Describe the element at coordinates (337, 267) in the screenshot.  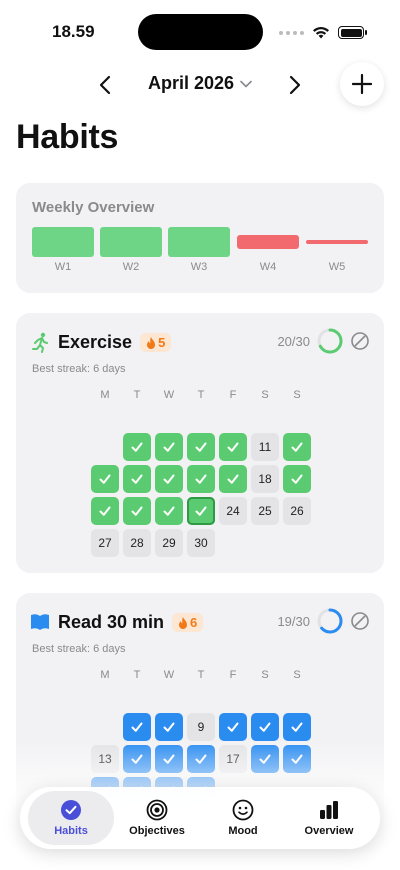
I see `week-label: W5` at that location.